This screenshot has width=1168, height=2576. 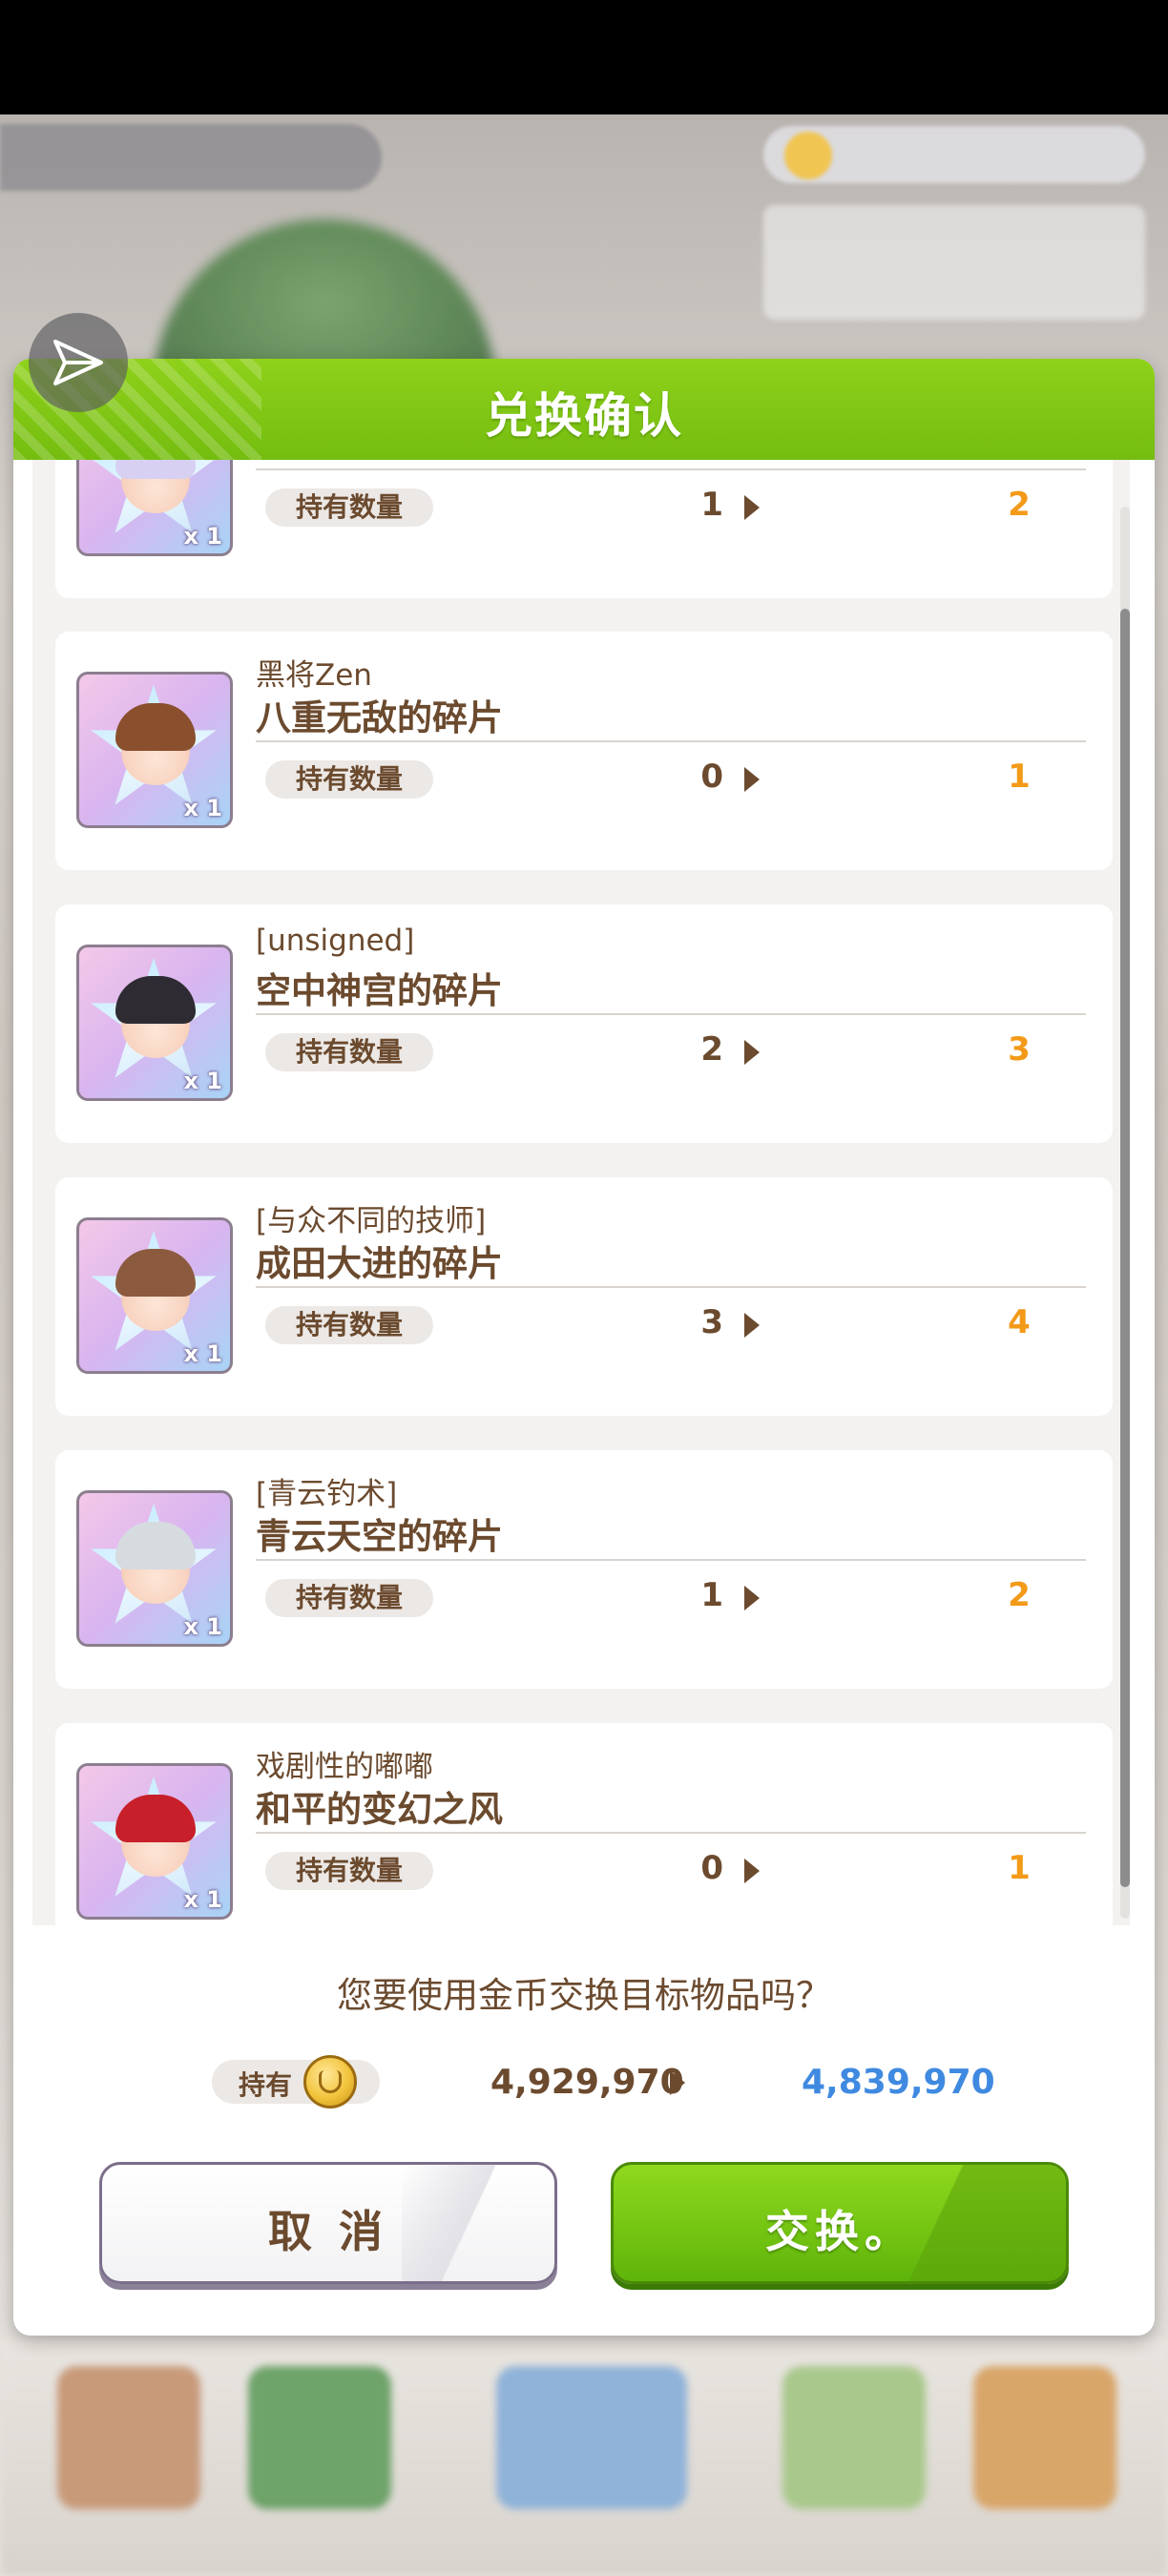 What do you see at coordinates (379, 990) in the screenshot?
I see `item-title: 空中神宫的碎片` at bounding box center [379, 990].